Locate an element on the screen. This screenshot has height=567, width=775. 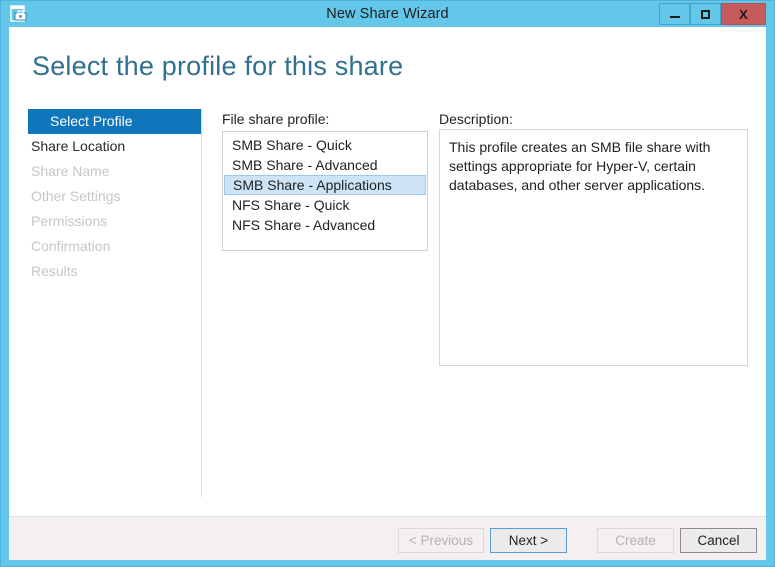
maximize-icon is located at coordinates (705, 14).